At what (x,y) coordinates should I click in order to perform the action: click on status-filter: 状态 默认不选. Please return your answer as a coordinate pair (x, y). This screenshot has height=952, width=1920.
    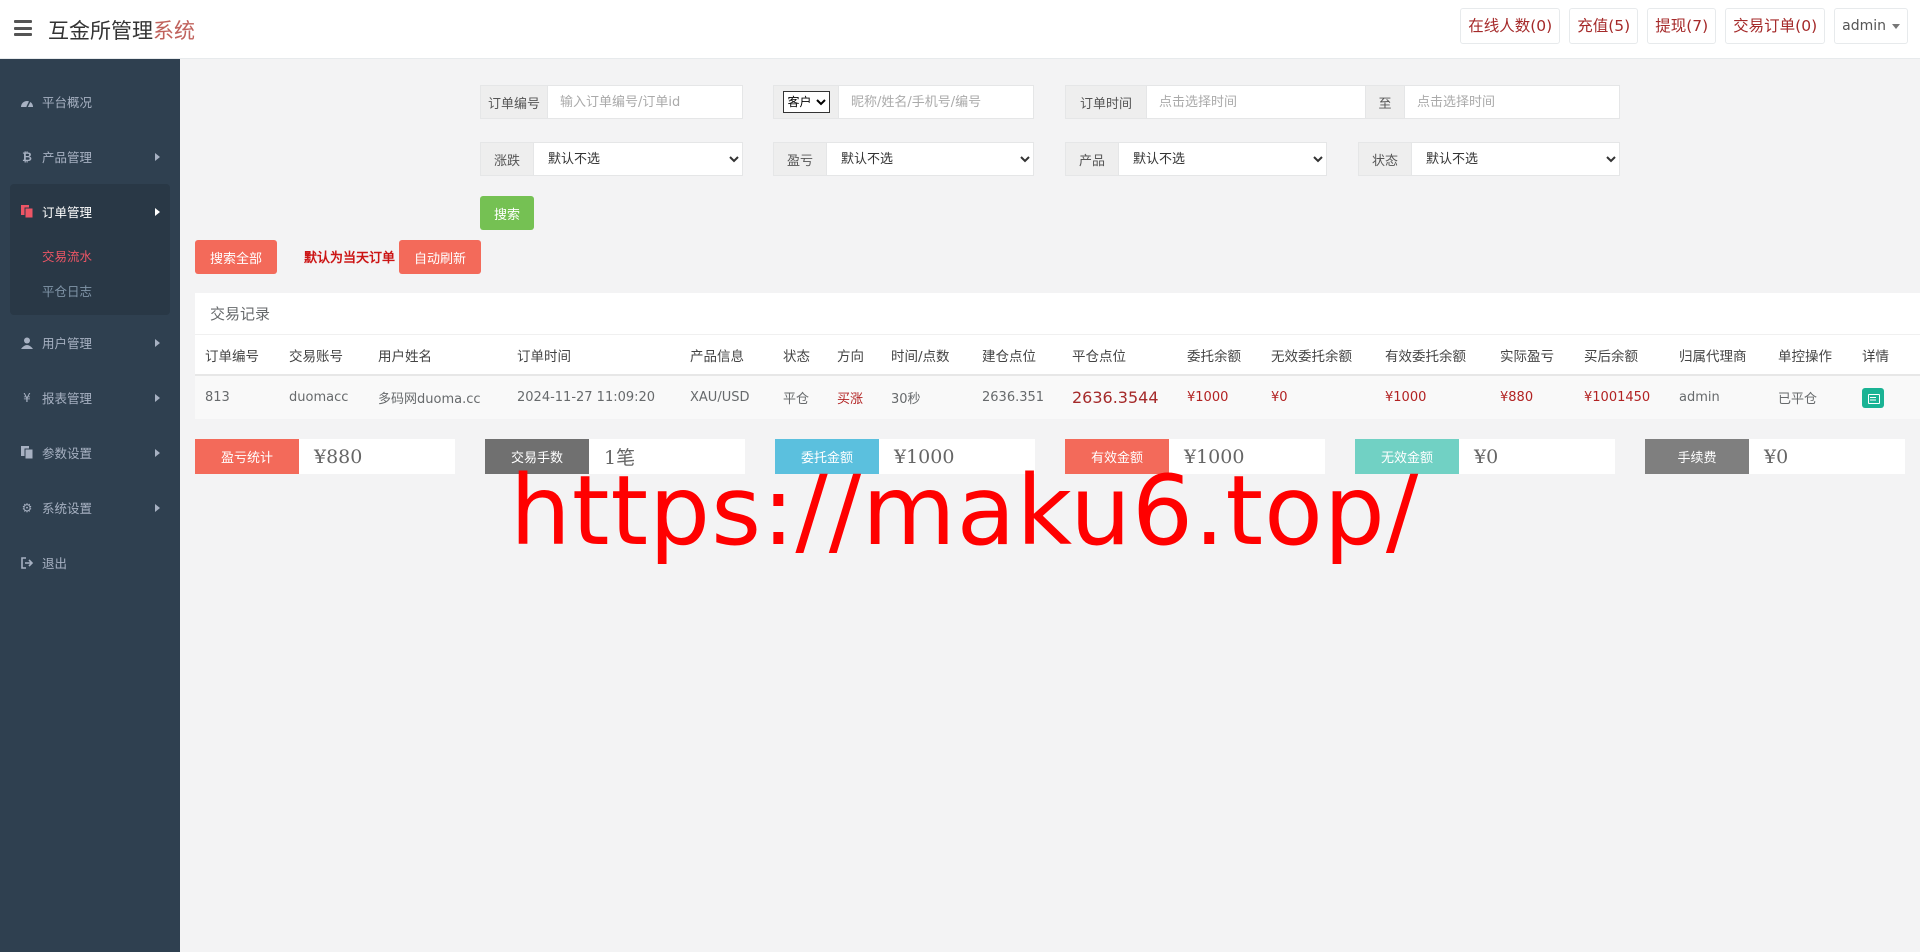
    Looking at the image, I should click on (1489, 159).